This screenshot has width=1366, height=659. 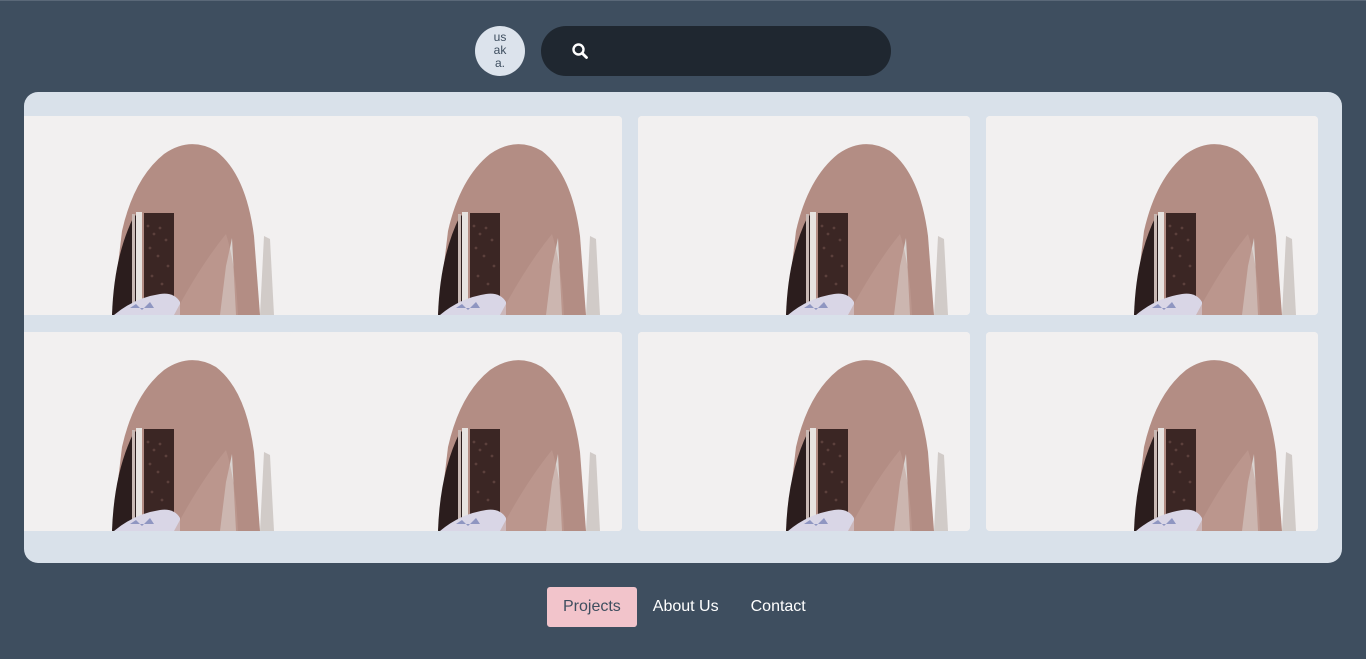 I want to click on svg-text: ak, so click(x=501, y=50).